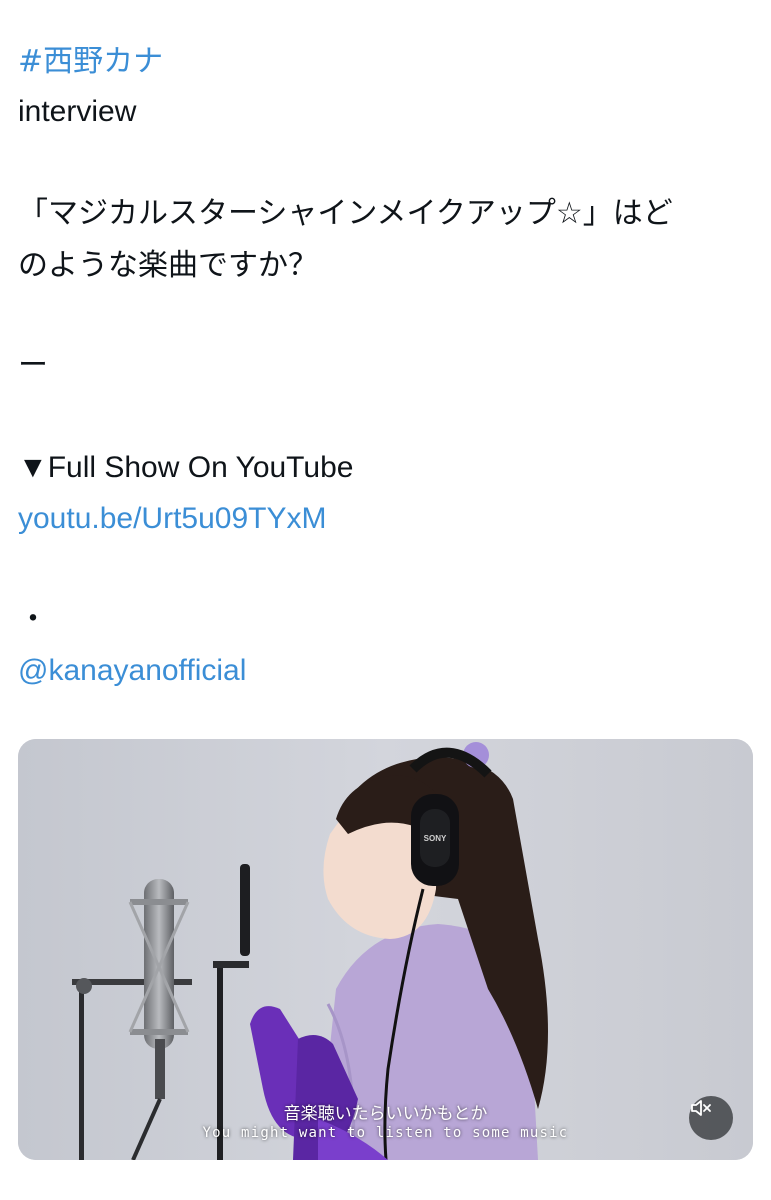 The width and height of the screenshot is (771, 1200). What do you see at coordinates (90, 62) in the screenshot?
I see `hashtag-link: #西野カナ` at bounding box center [90, 62].